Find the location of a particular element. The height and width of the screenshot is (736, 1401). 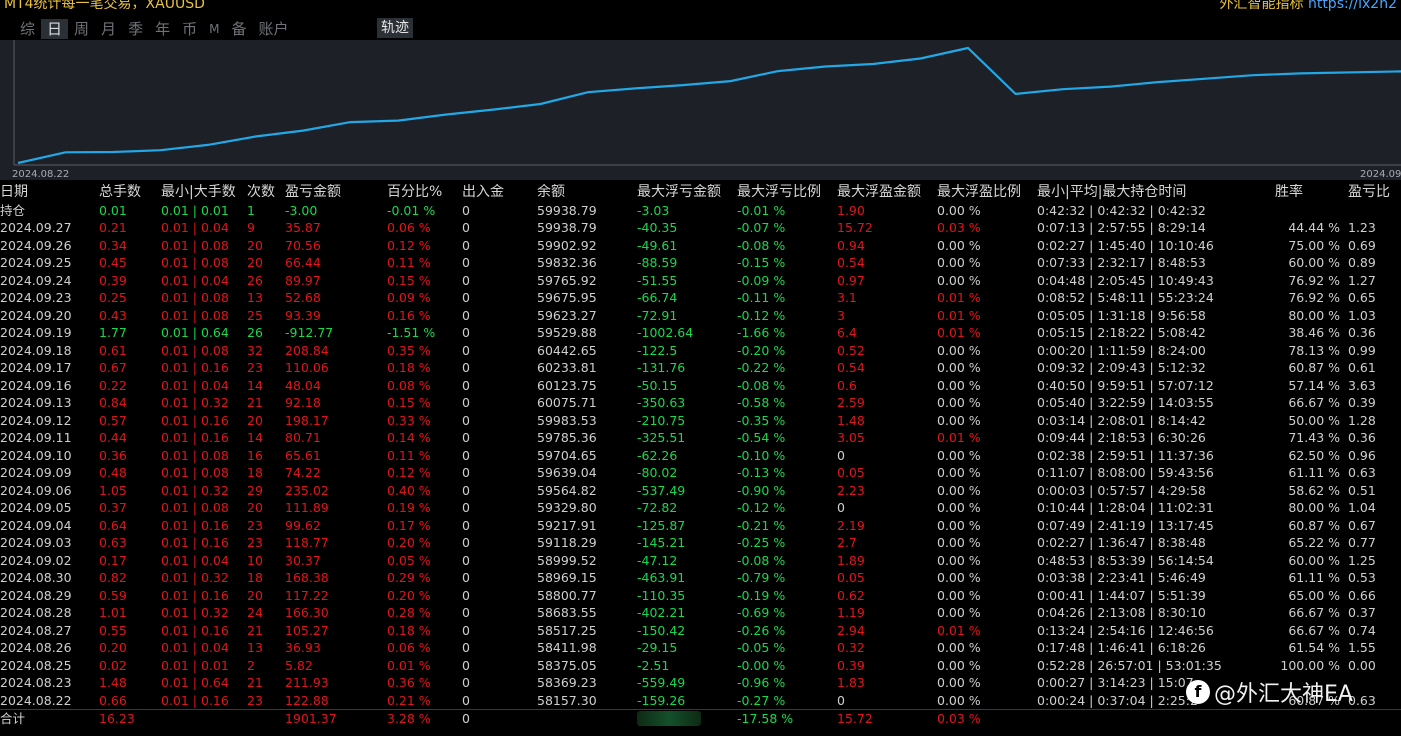

cell-13: 66.67 % is located at coordinates (1314, 612).